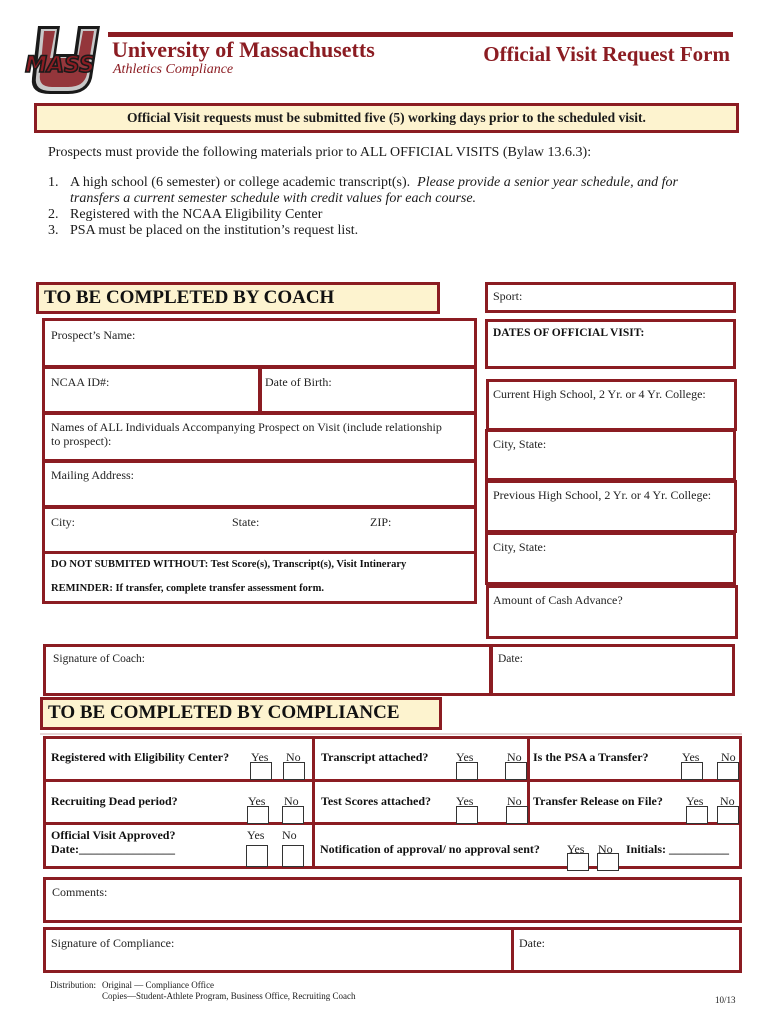 The height and width of the screenshot is (1024, 770). Describe the element at coordinates (391, 734) in the screenshot. I see `divider` at that location.